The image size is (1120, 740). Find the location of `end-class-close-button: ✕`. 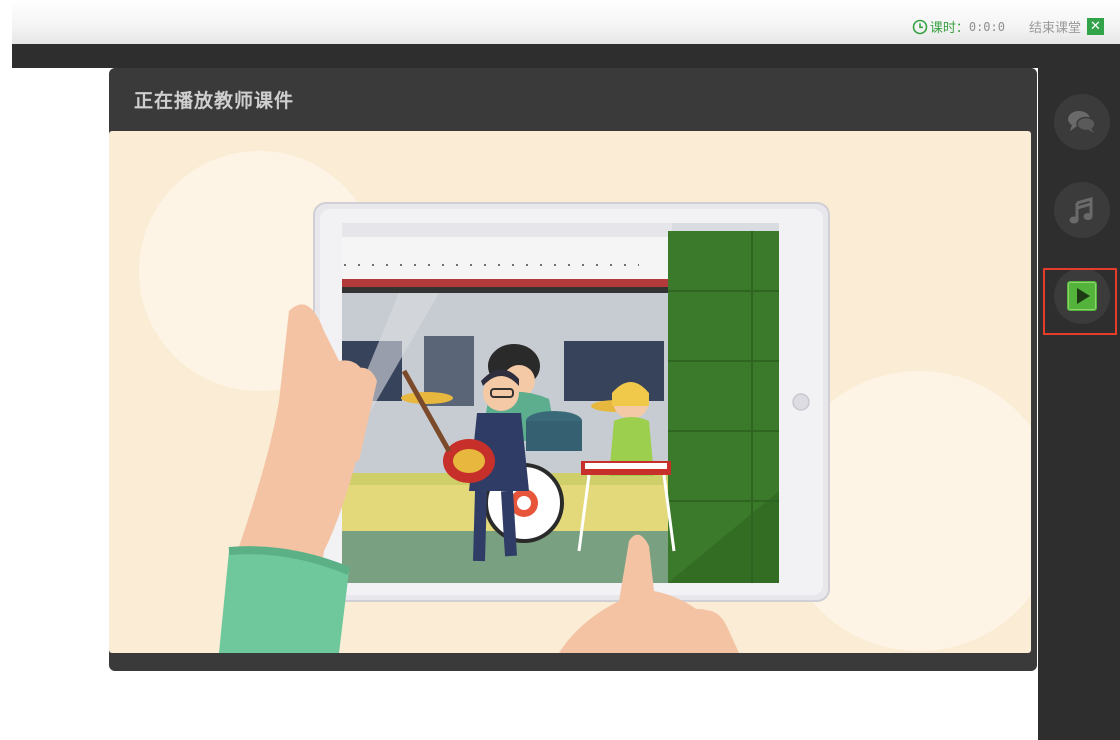

end-class-close-button: ✕ is located at coordinates (1095, 26).